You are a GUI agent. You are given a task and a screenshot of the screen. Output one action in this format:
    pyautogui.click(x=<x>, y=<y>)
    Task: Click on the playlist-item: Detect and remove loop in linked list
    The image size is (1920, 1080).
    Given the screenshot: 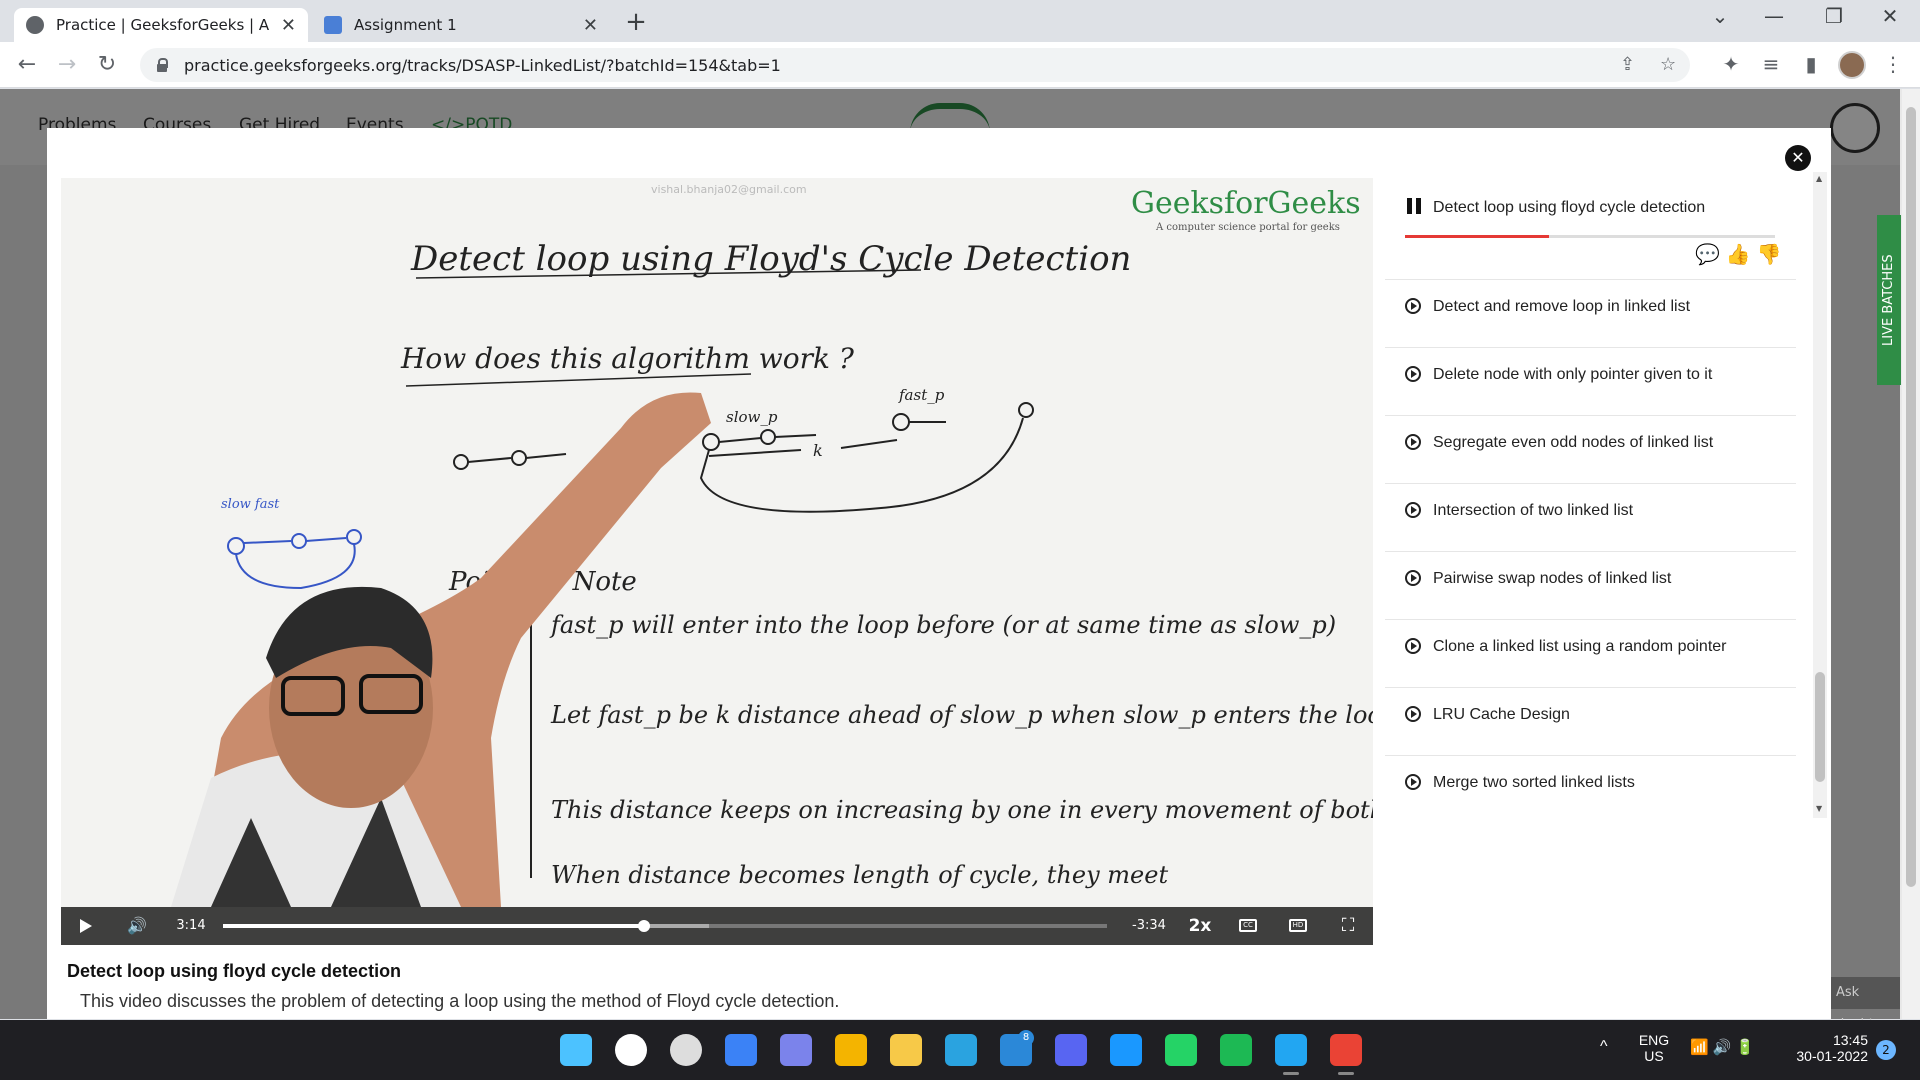 What is the action you would take?
    pyautogui.click(x=1590, y=314)
    